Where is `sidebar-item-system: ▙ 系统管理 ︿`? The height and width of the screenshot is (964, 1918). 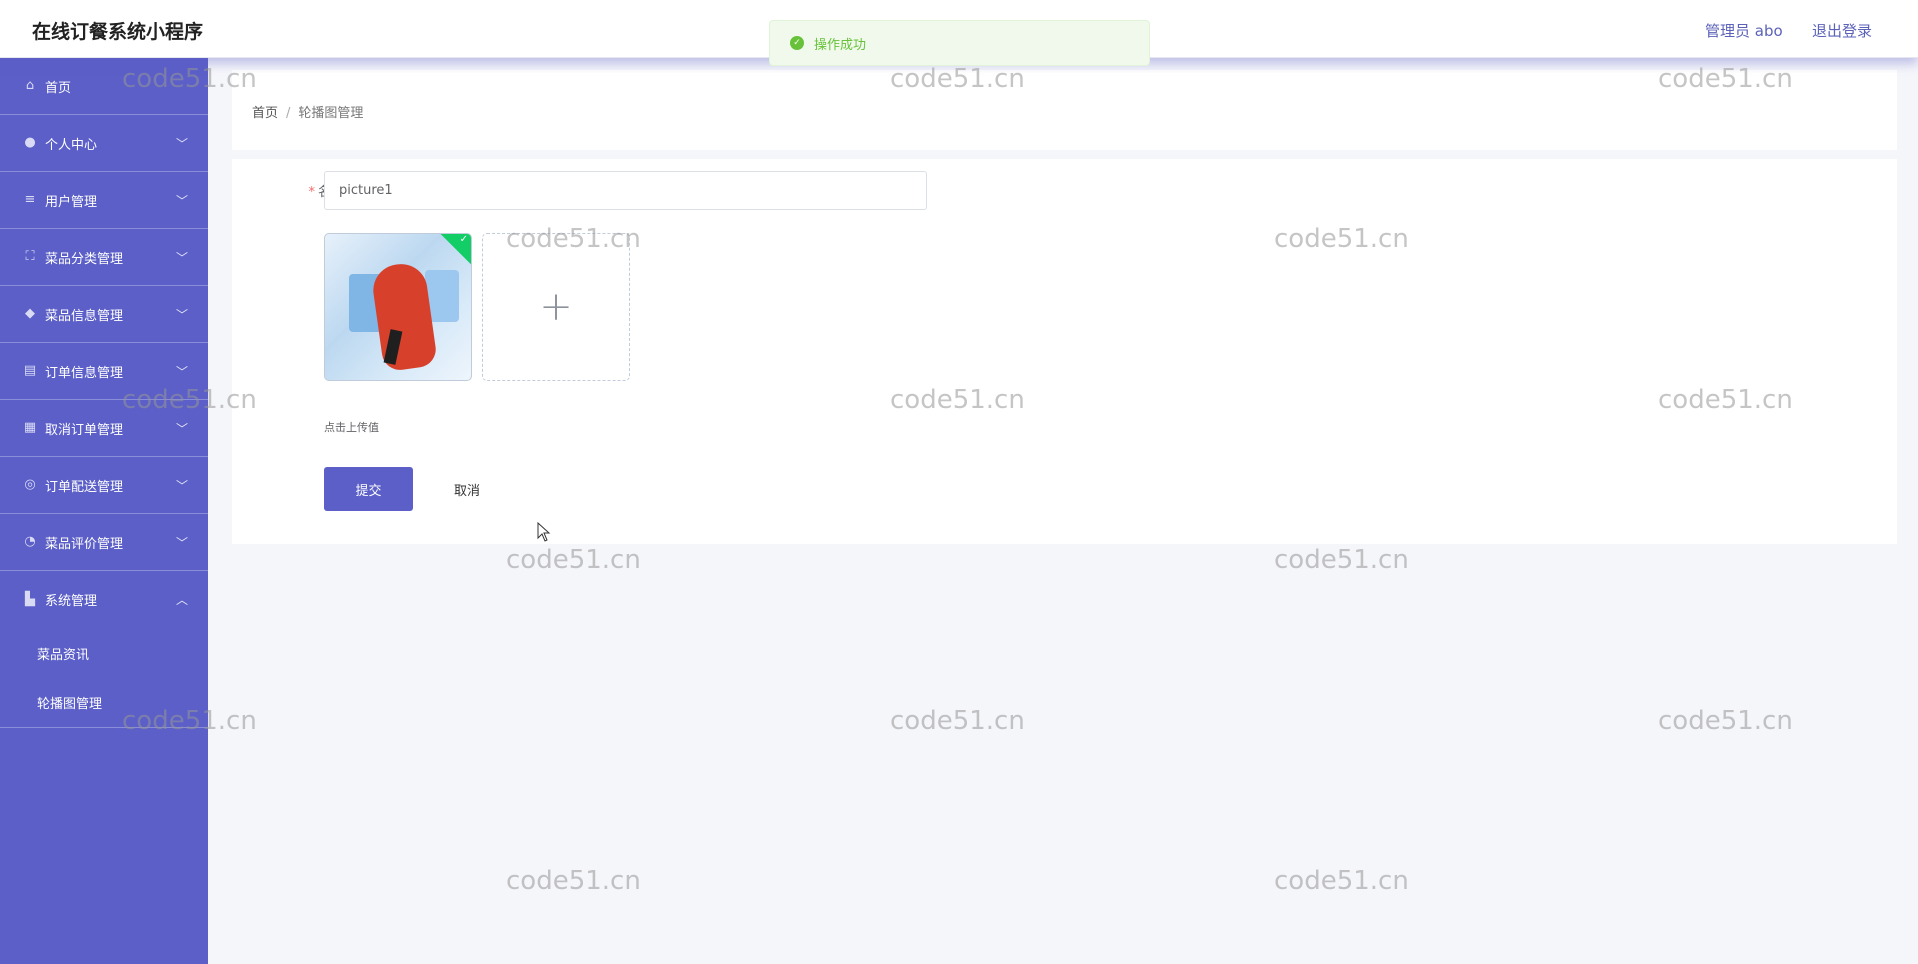
sidebar-item-system: ▙ 系统管理 ︿ is located at coordinates (104, 599).